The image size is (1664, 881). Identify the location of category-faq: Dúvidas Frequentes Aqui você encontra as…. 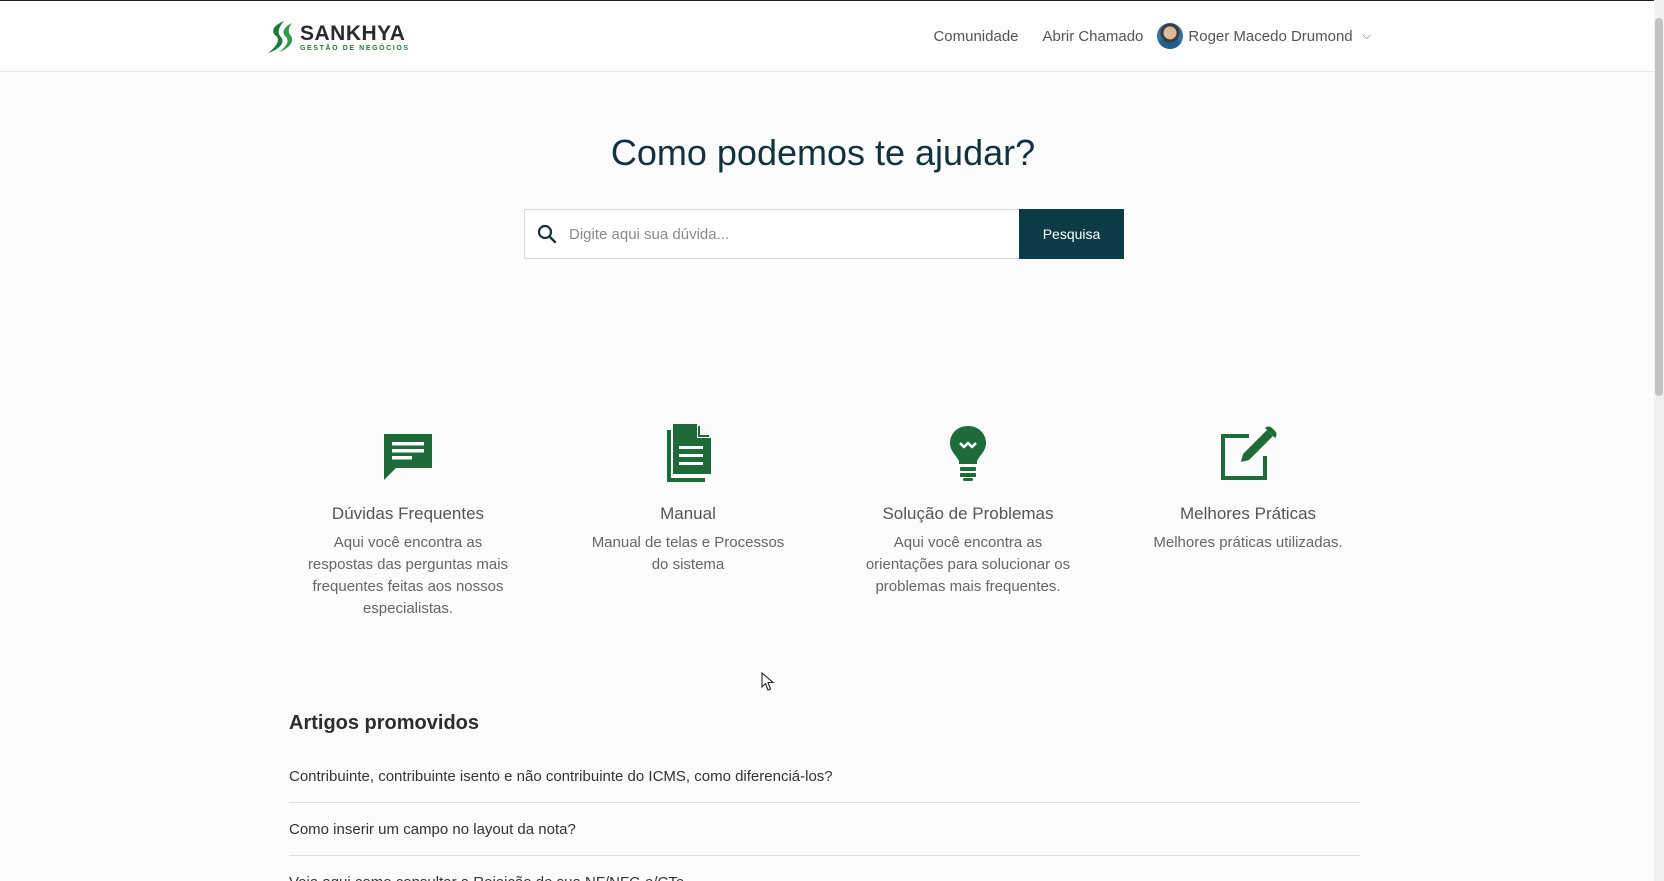
(408, 522).